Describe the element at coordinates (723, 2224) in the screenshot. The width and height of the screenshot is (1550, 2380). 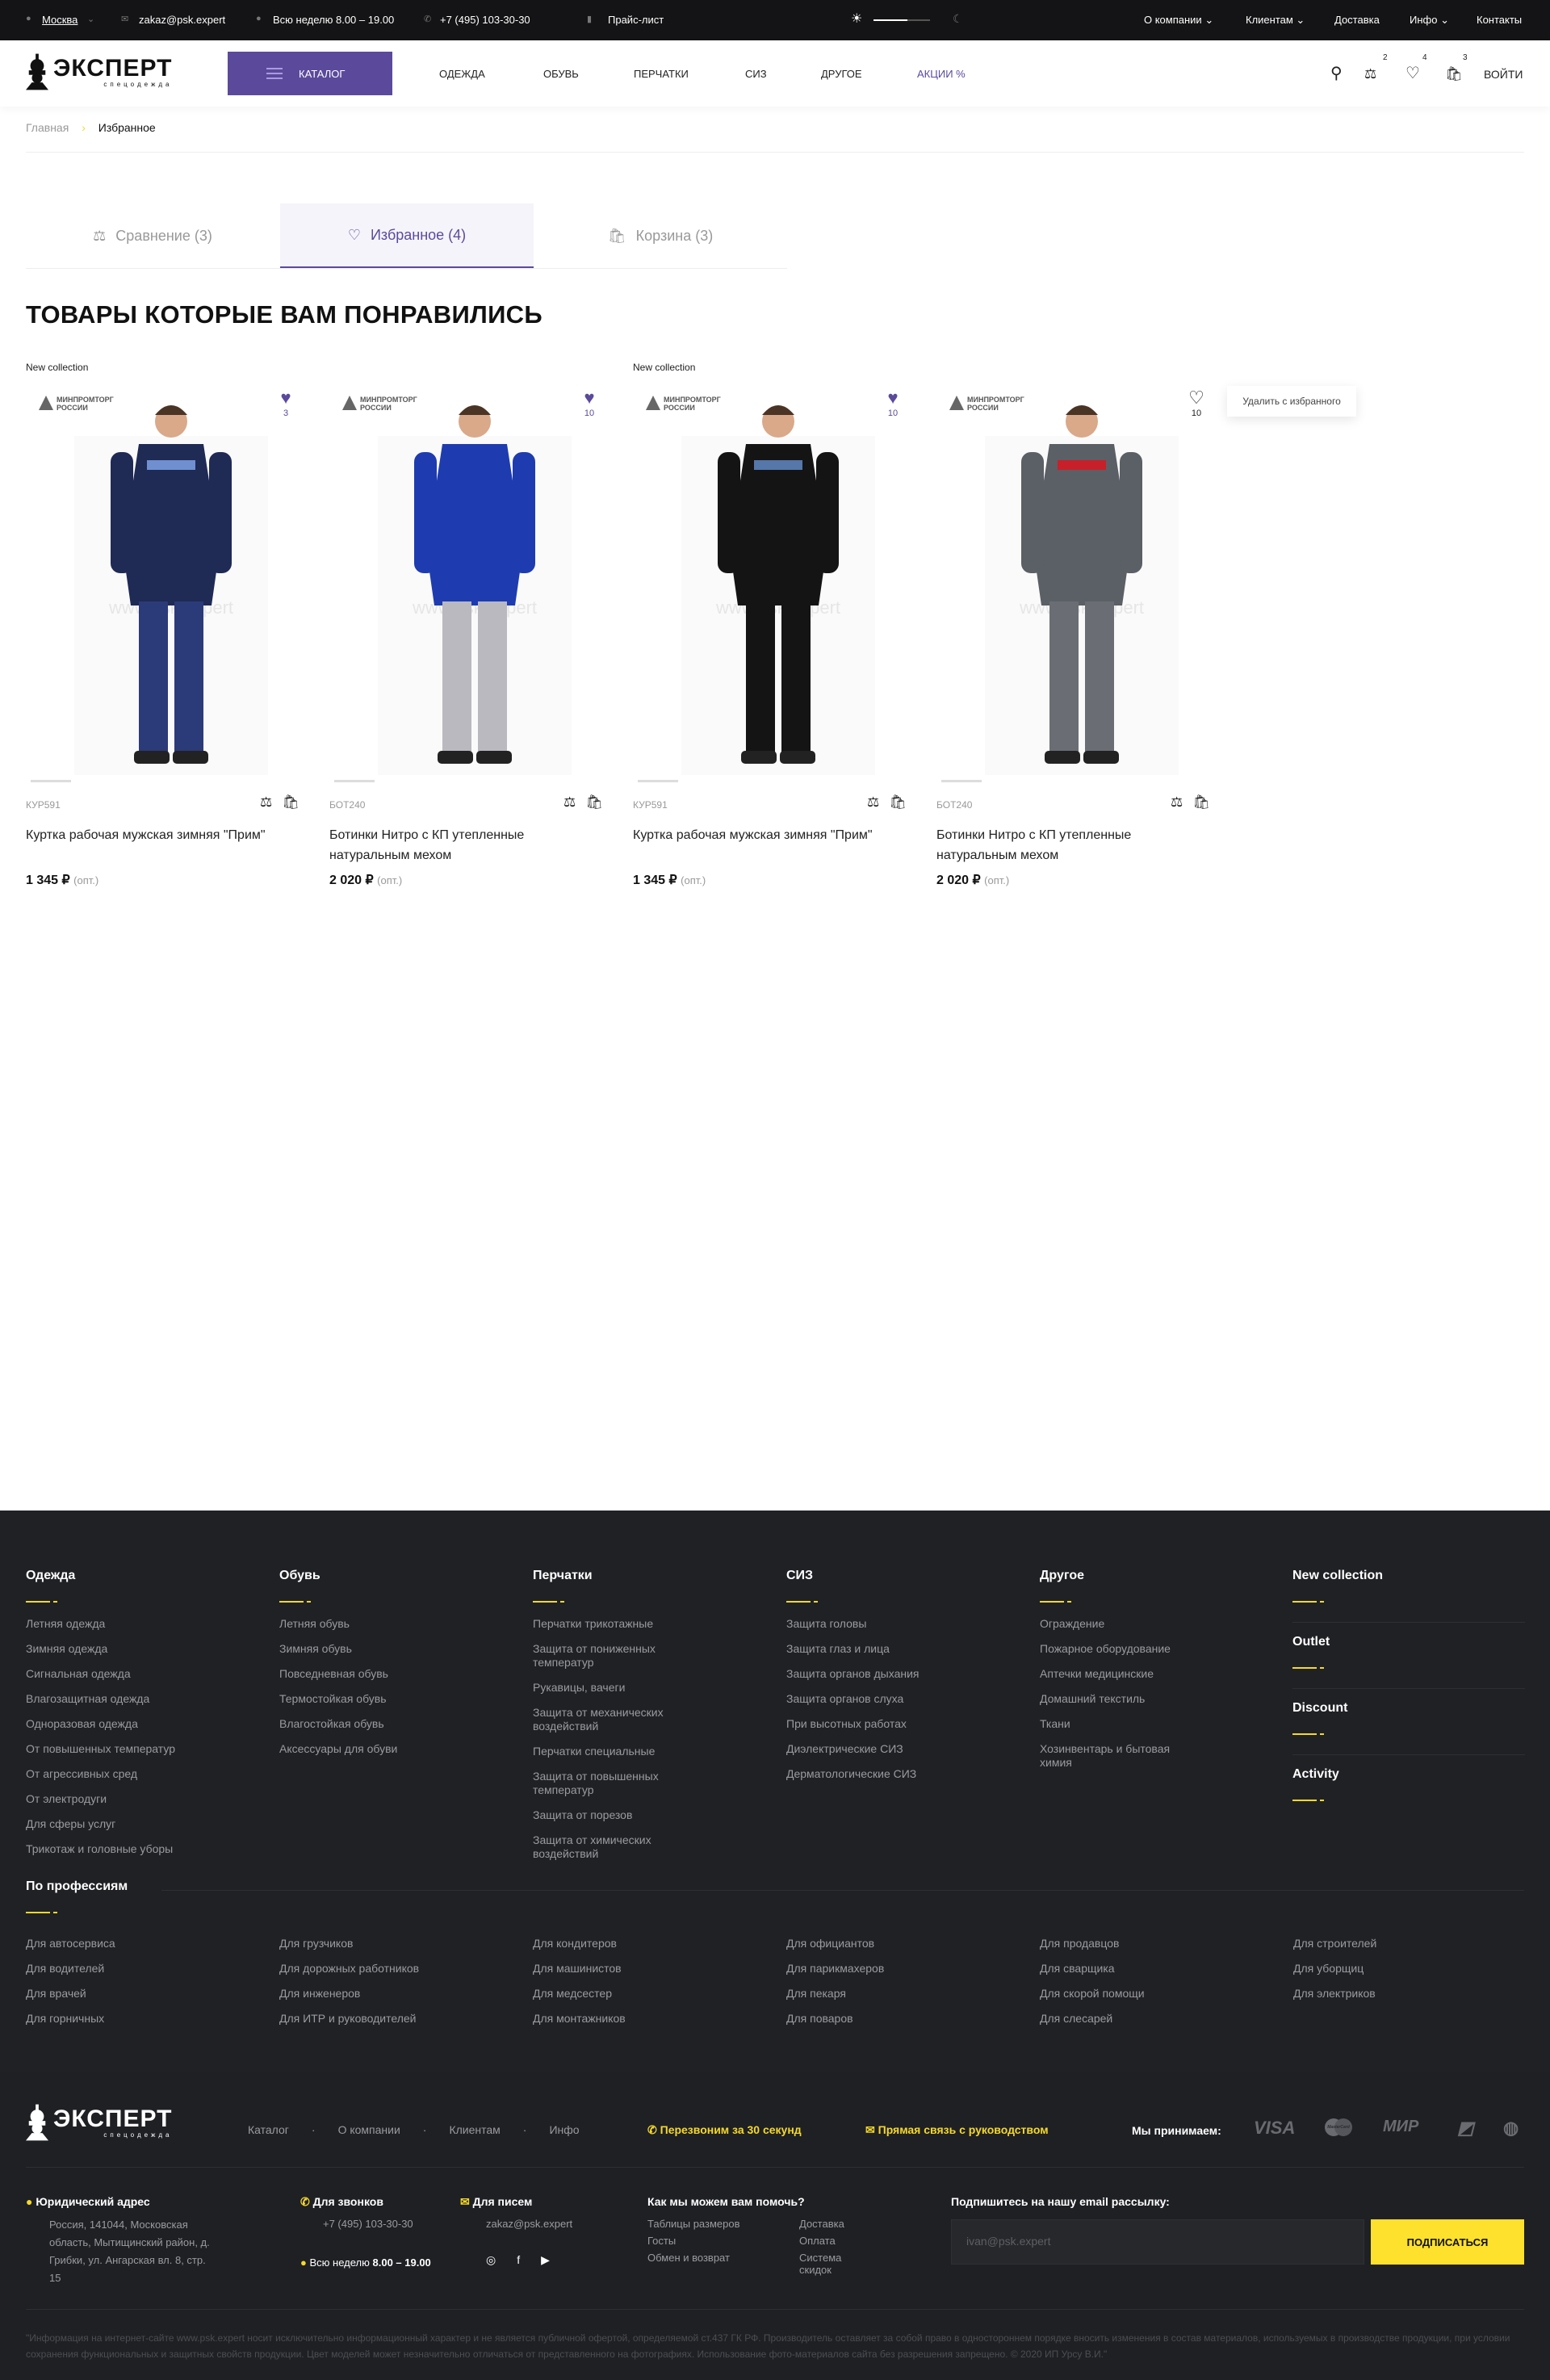
I see `help-link: Таблицы размеров` at that location.